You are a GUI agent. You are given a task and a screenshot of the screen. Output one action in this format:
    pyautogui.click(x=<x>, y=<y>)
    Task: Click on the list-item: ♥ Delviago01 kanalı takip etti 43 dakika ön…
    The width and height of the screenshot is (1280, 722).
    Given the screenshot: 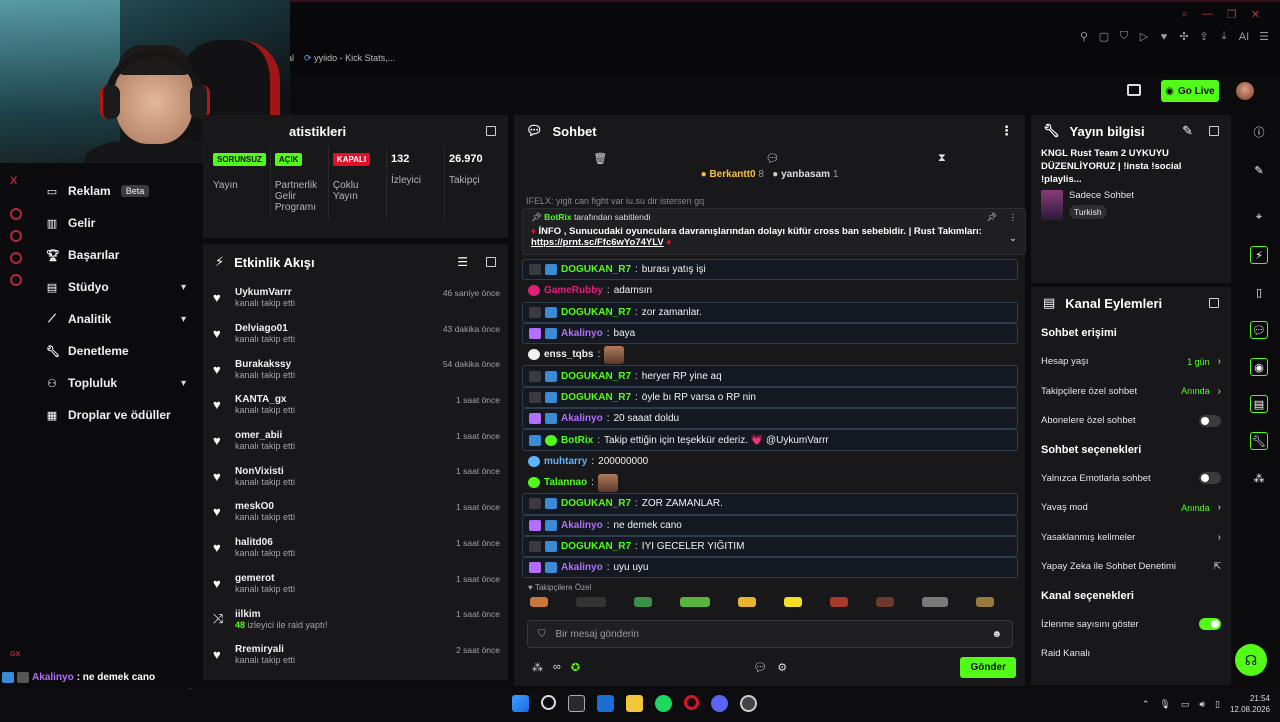 What is the action you would take?
    pyautogui.click(x=355, y=334)
    